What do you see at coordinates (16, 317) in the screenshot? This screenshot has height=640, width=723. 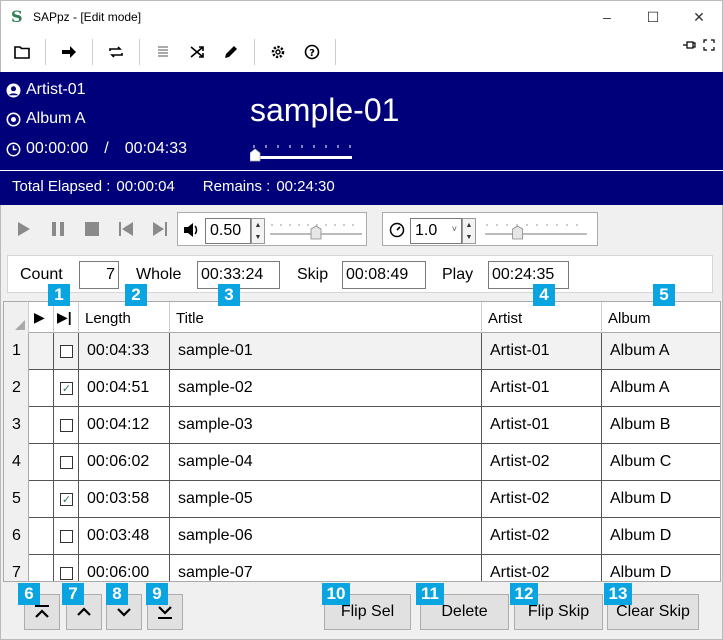 I see `select-all-corner` at bounding box center [16, 317].